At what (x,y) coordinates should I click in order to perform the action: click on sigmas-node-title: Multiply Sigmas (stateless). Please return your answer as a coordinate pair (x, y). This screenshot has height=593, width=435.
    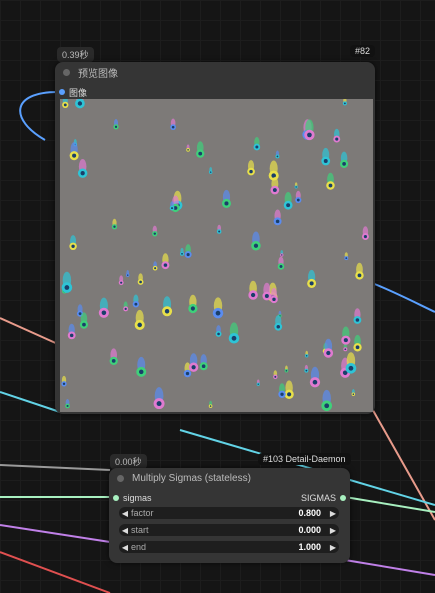
    Looking at the image, I should click on (191, 478).